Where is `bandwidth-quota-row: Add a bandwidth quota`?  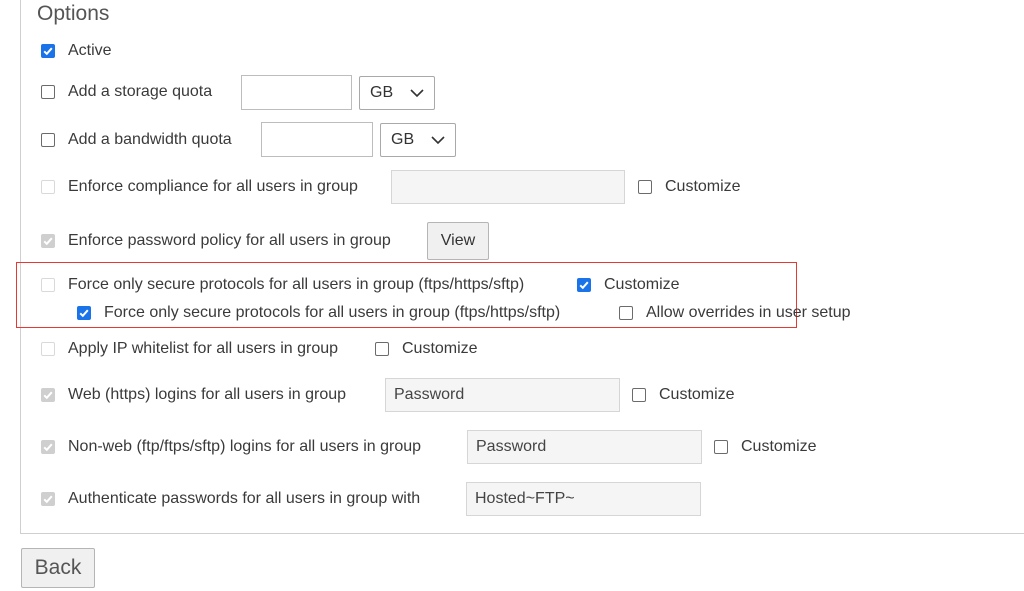
bandwidth-quota-row: Add a bandwidth quota is located at coordinates (136, 140).